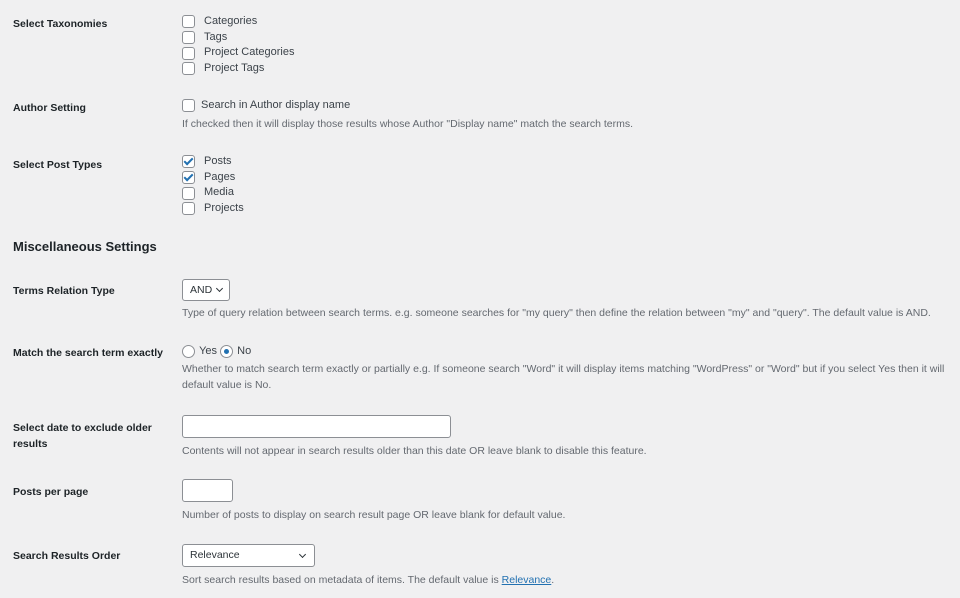  Describe the element at coordinates (88, 436) in the screenshot. I see `exclude-date-label: Select date to exclude older results` at that location.